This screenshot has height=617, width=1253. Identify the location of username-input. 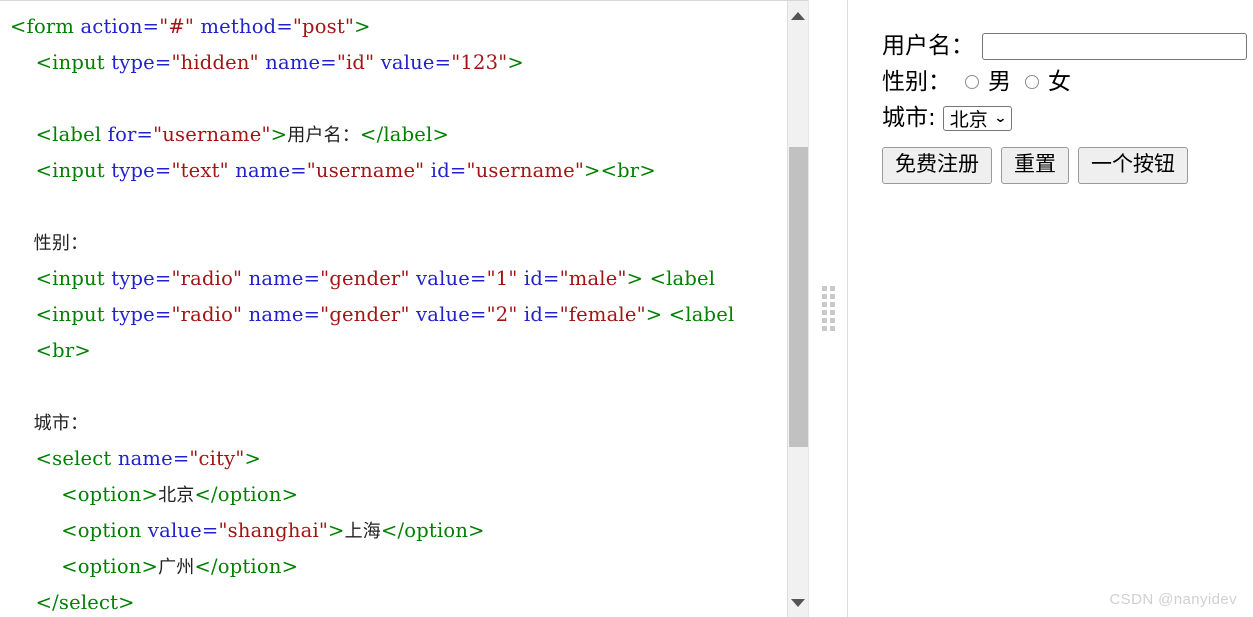
(1114, 46).